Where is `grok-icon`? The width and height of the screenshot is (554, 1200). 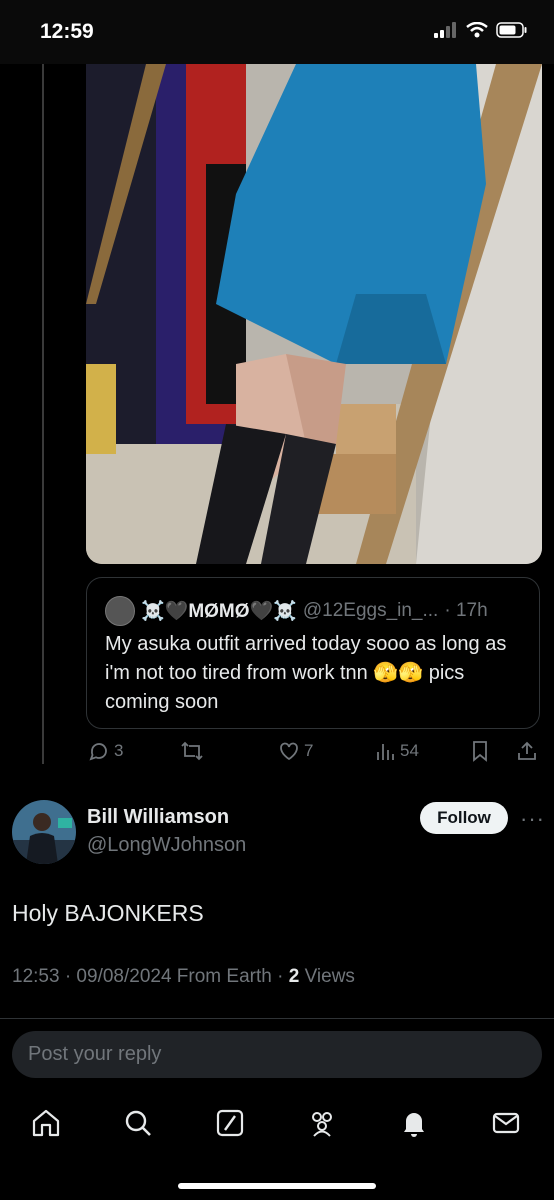 grok-icon is located at coordinates (230, 1123).